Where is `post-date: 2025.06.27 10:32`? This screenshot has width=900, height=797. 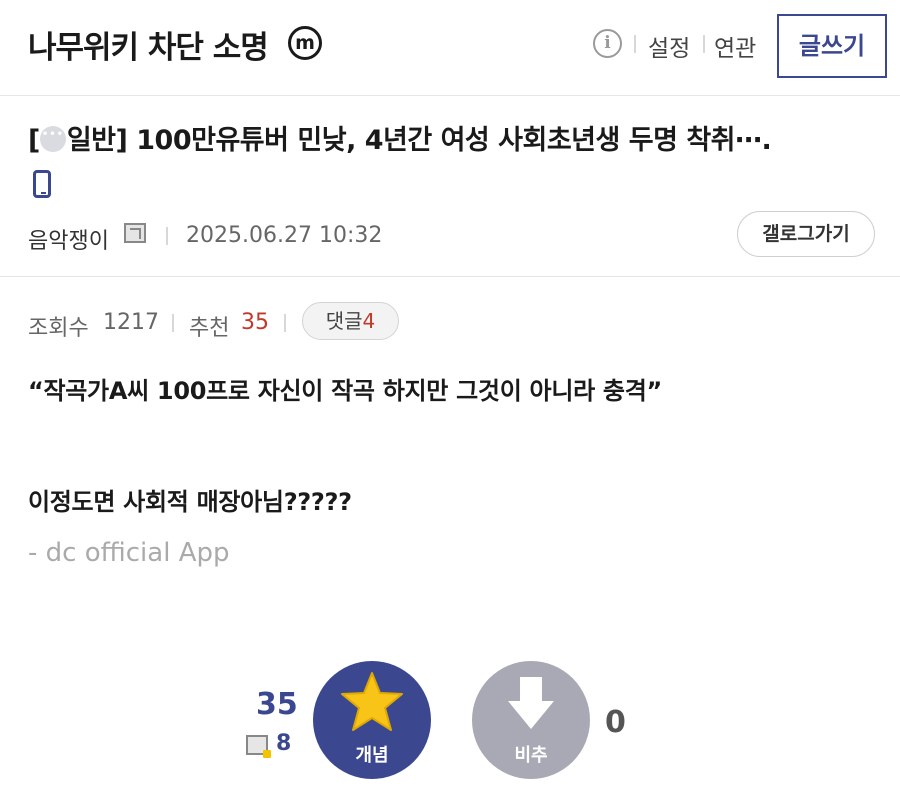
post-date: 2025.06.27 10:32 is located at coordinates (284, 235).